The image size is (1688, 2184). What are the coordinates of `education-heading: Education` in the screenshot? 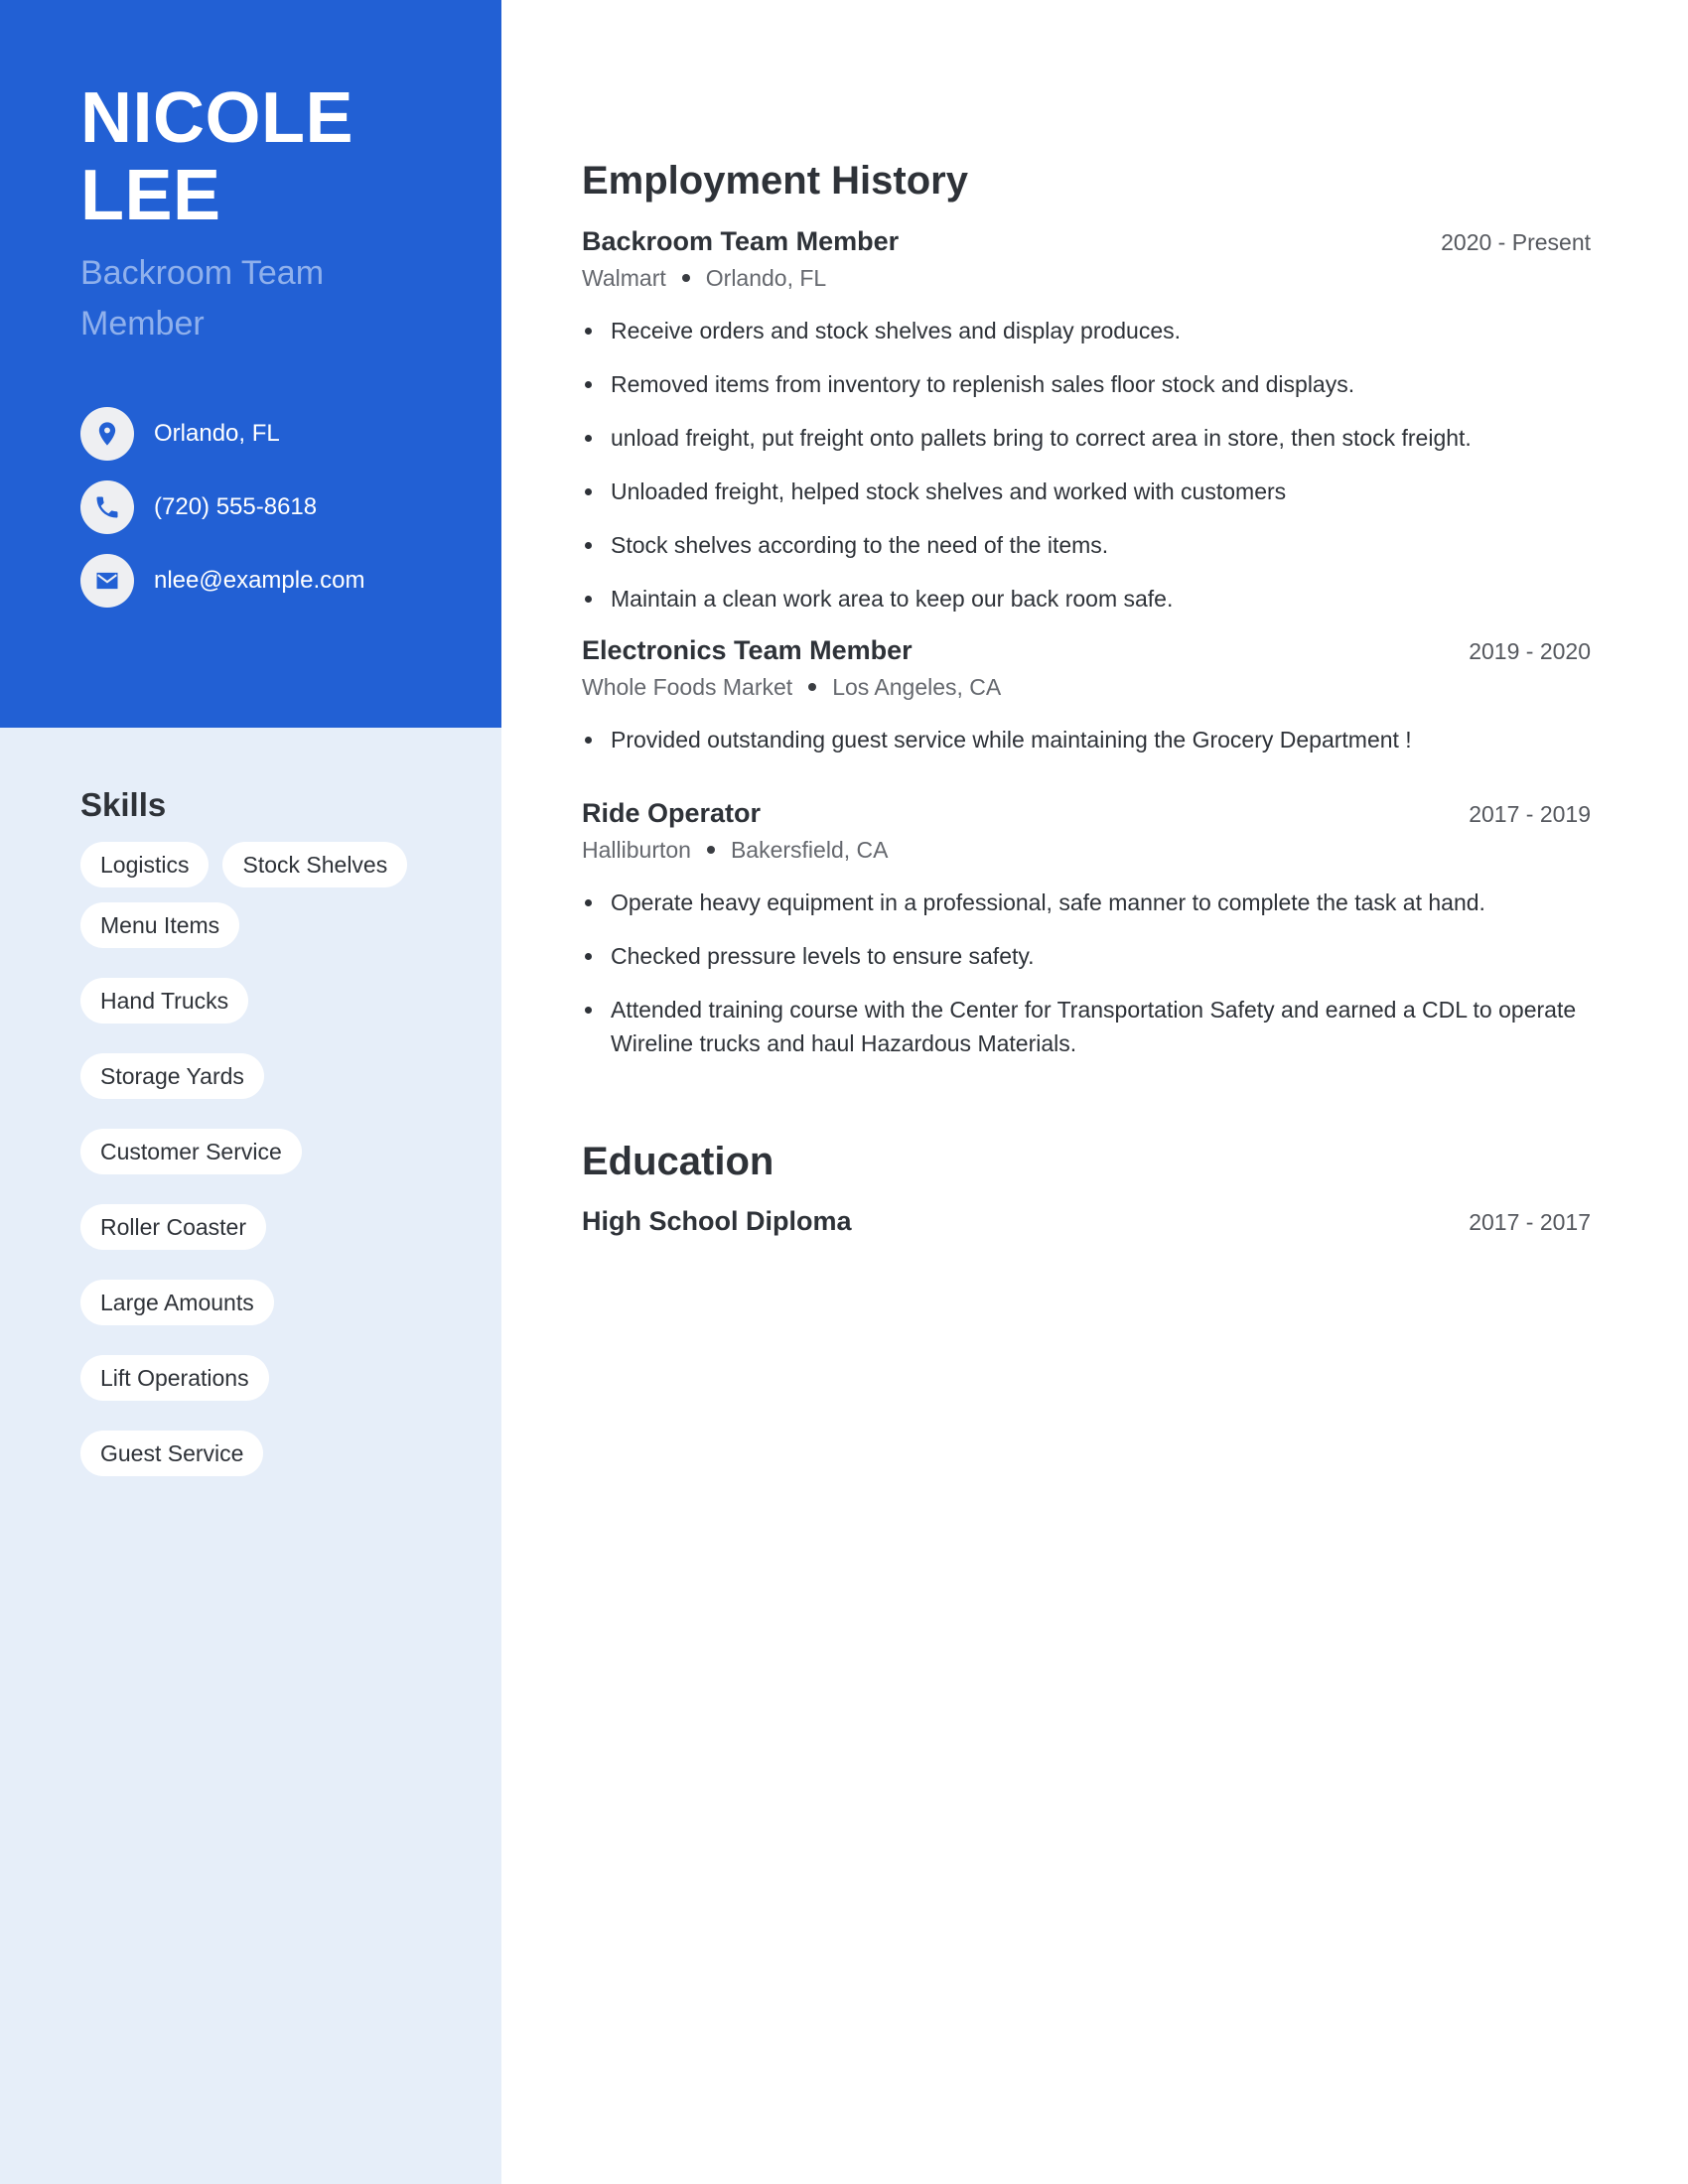 It's located at (678, 1161).